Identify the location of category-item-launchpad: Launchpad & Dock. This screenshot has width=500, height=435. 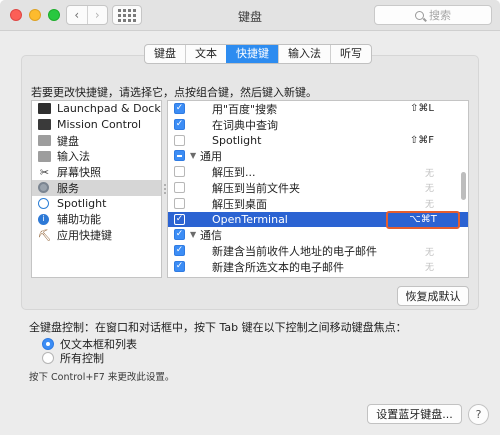
(96, 109).